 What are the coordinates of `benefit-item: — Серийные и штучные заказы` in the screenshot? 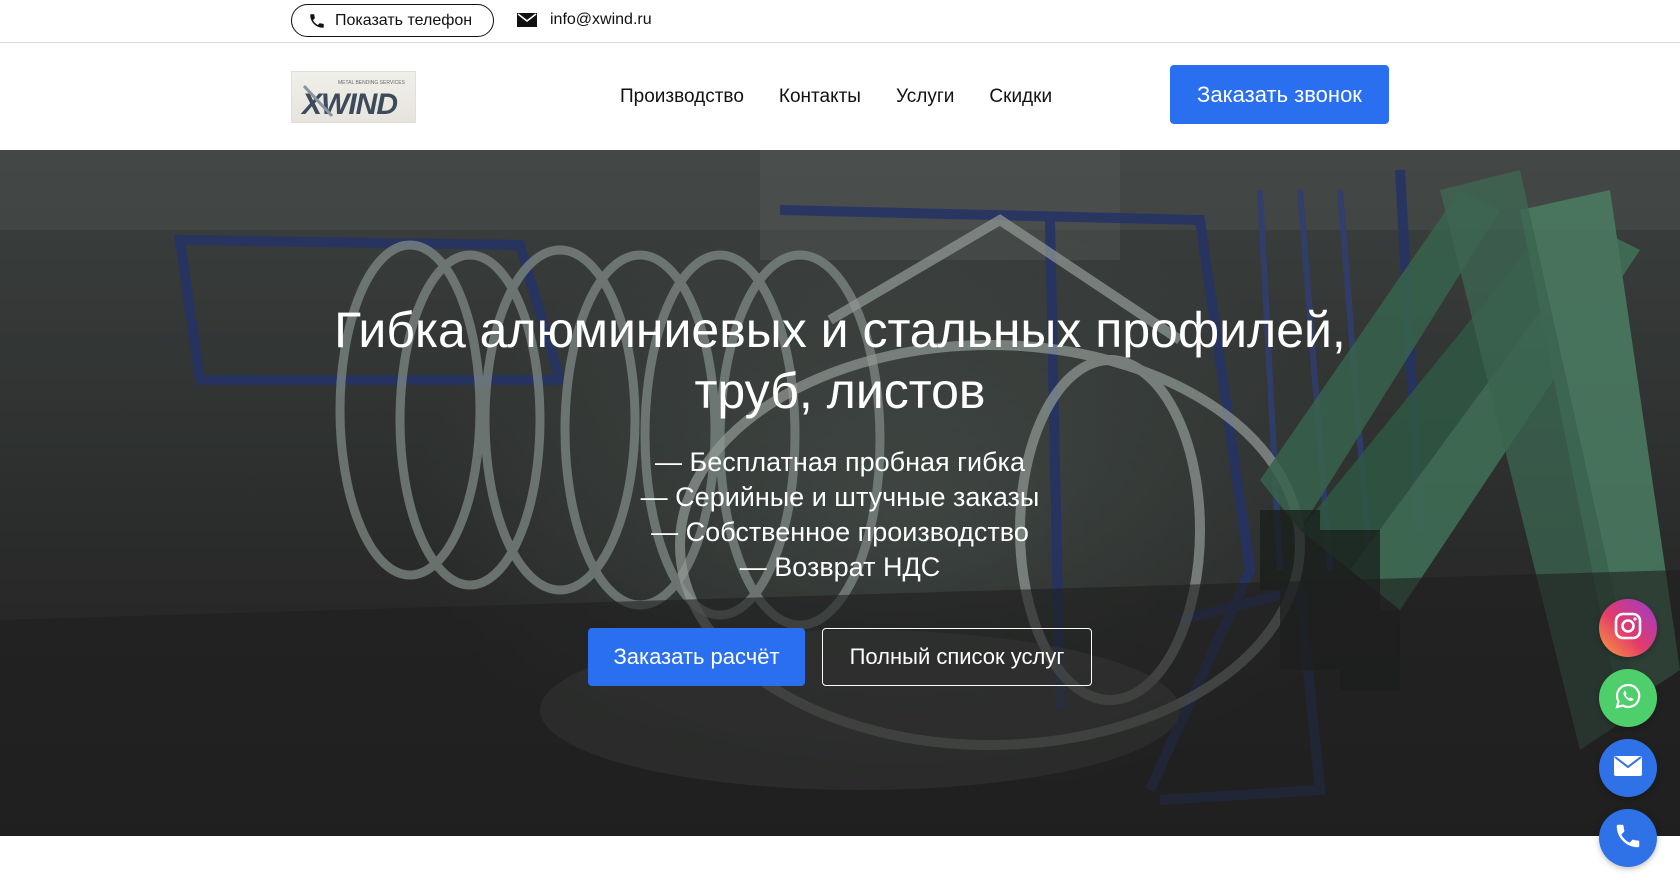 It's located at (840, 497).